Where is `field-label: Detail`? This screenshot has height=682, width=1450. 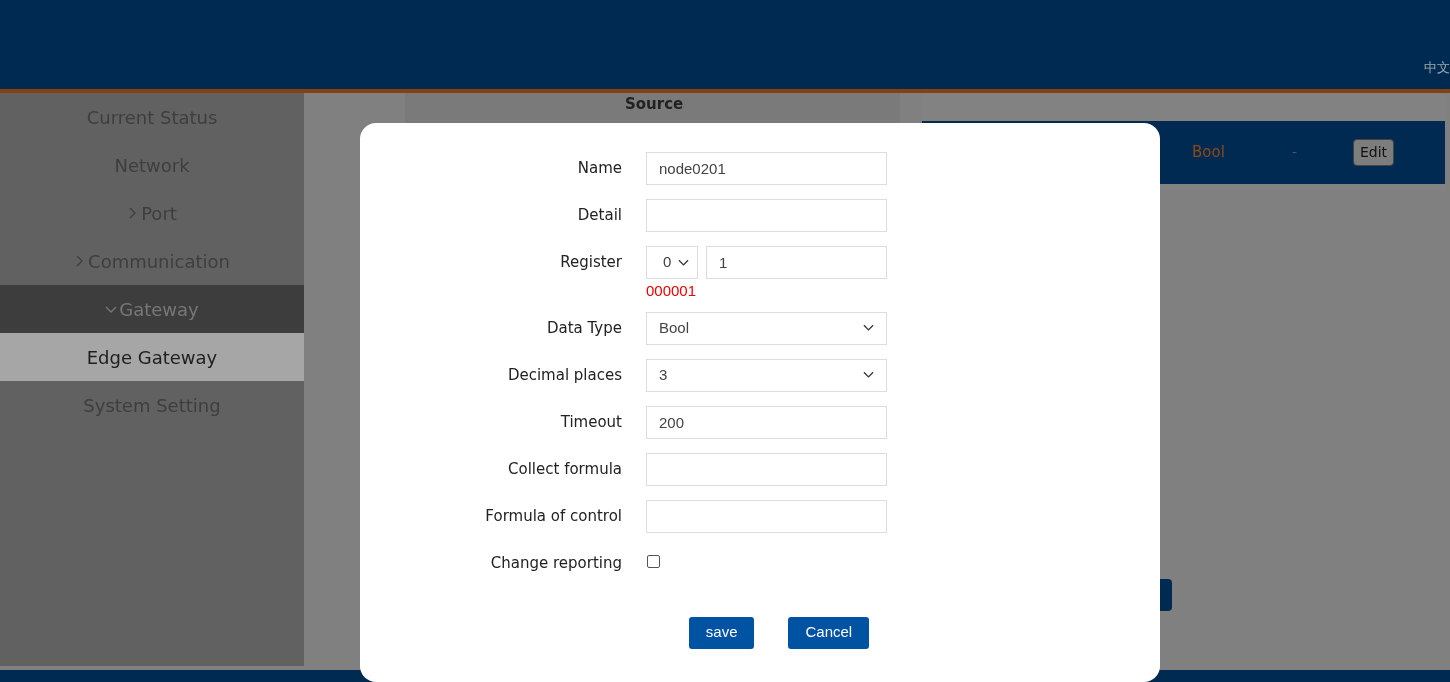 field-label: Detail is located at coordinates (599, 216).